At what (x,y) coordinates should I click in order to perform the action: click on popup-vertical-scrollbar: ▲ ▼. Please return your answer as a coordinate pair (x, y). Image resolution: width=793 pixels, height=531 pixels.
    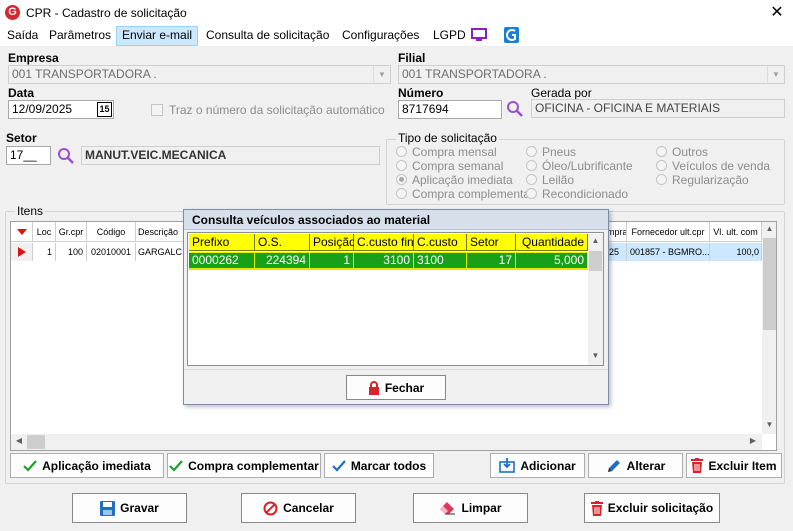
    Looking at the image, I should click on (595, 299).